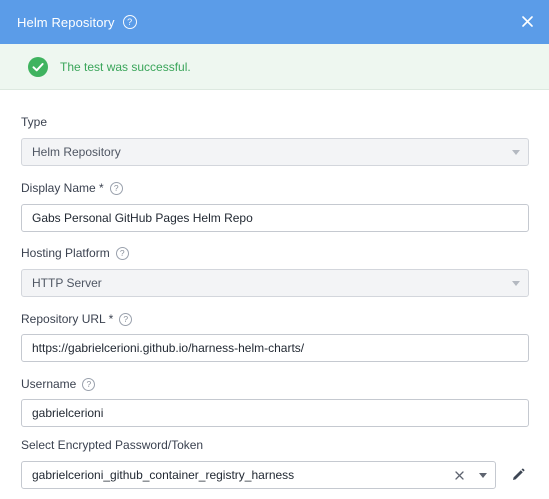  I want to click on repository-url-label: Repository URL * ?, so click(77, 319).